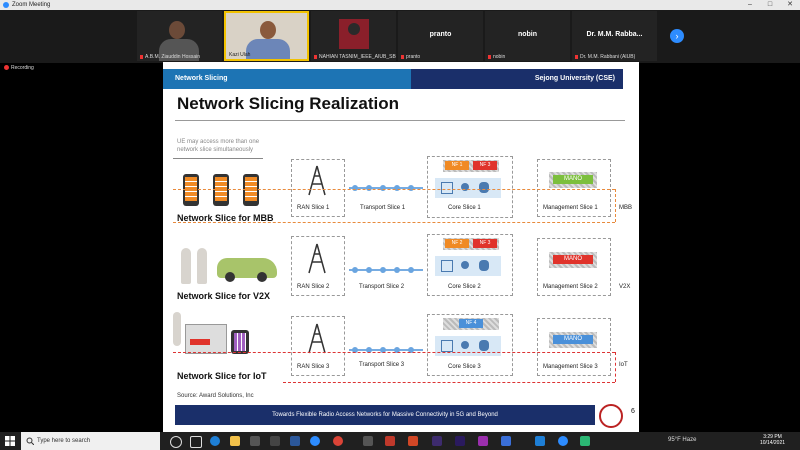  Describe the element at coordinates (517, 79) in the screenshot. I see `slide-header-institution: Sejong University (CSE)` at that location.